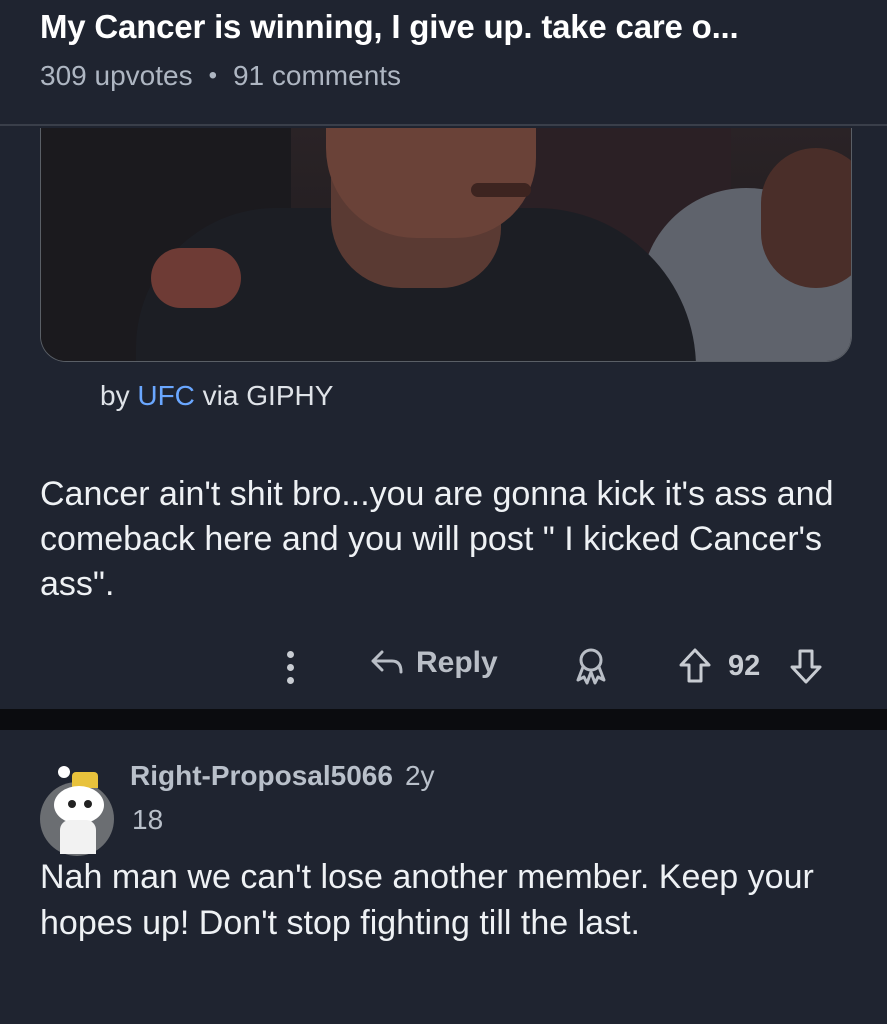 The image size is (887, 1024). Describe the element at coordinates (457, 662) in the screenshot. I see `reply-label: Reply` at that location.